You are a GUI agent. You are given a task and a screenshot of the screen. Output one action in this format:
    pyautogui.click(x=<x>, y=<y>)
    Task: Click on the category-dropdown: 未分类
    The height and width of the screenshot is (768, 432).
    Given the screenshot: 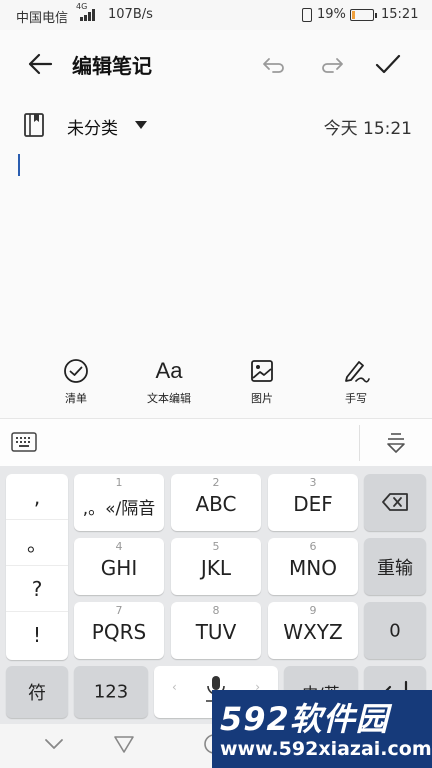 What is the action you would take?
    pyautogui.click(x=110, y=125)
    